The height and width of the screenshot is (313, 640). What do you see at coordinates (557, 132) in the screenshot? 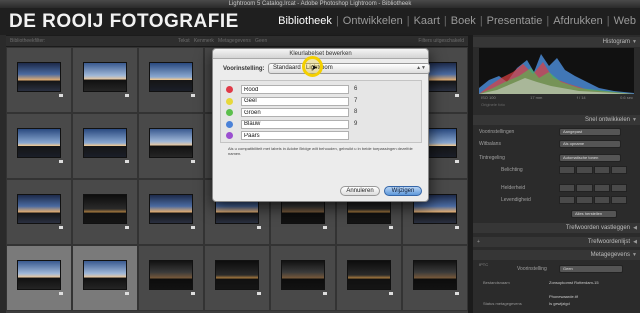
I see `qd-preset-row: Voorinstellingen Aangepast` at bounding box center [557, 132].